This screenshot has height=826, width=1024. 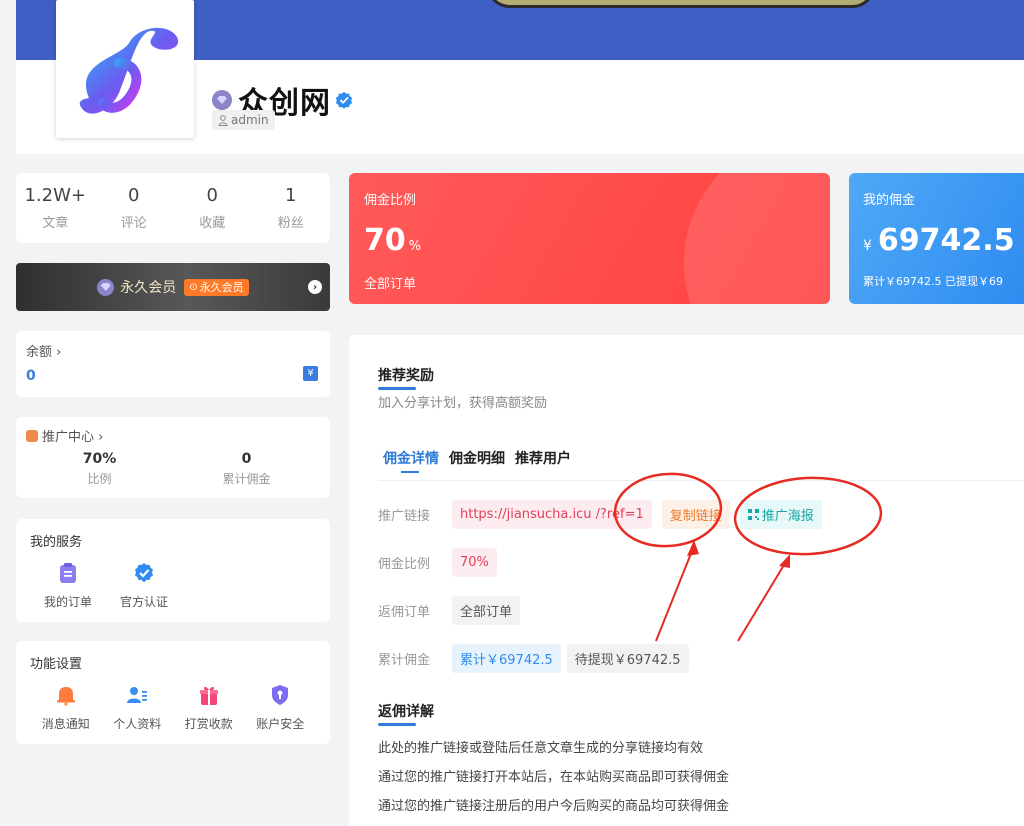 I want to click on site-logo-icon, so click(x=129, y=70).